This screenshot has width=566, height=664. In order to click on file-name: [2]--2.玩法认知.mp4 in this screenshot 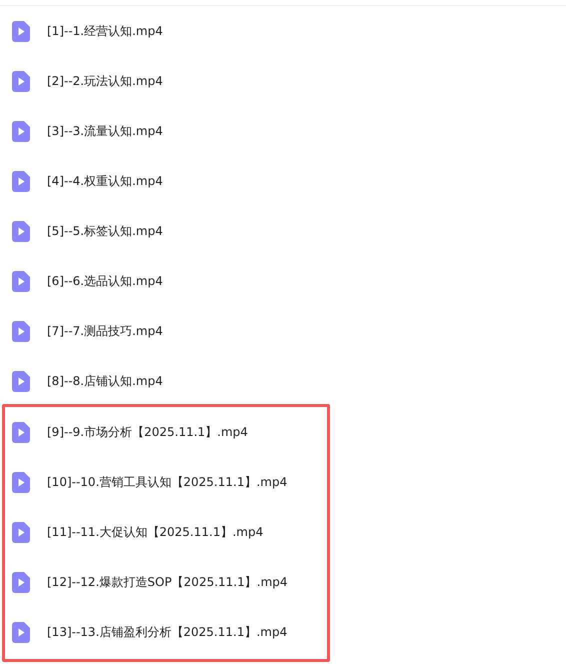, I will do `click(105, 81)`.